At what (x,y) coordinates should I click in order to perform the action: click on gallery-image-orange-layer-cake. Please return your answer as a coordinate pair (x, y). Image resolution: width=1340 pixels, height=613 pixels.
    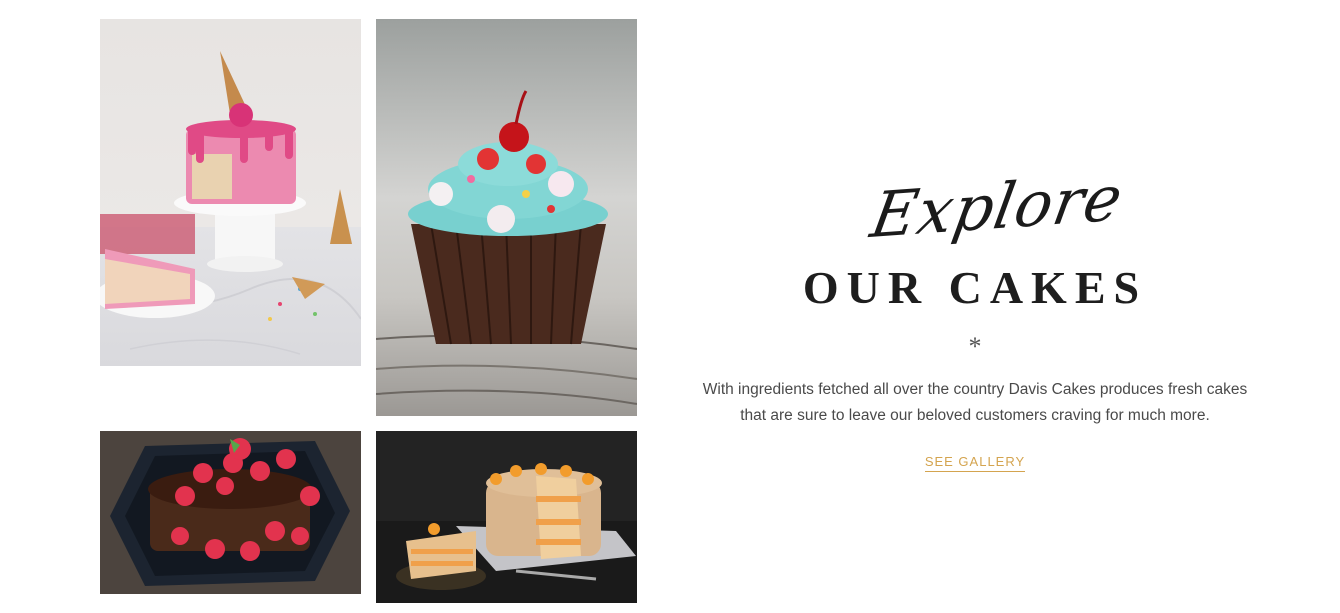
    Looking at the image, I should click on (506, 517).